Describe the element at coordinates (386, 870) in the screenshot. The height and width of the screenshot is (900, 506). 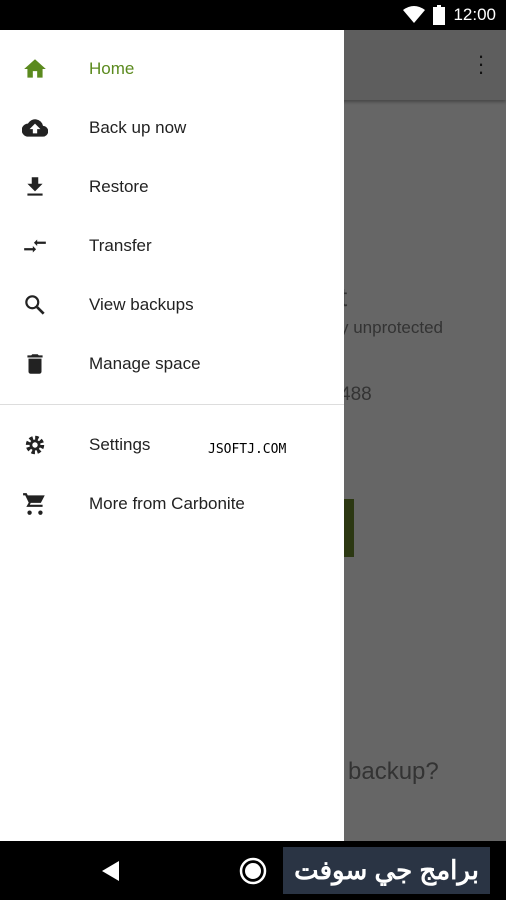
I see `watermark-banner: برامج جي سوفت` at that location.